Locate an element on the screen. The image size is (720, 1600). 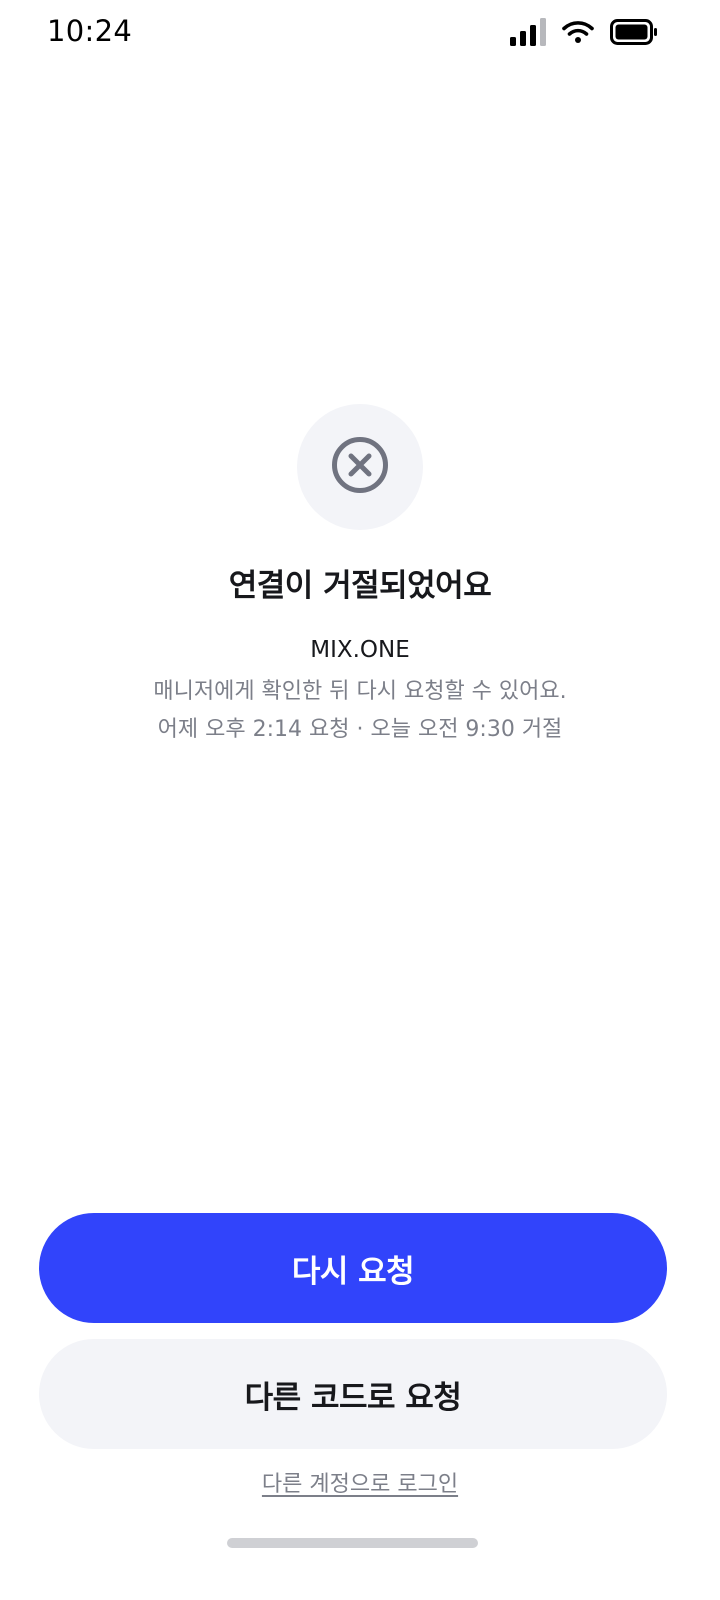
home-indicator is located at coordinates (352, 1543).